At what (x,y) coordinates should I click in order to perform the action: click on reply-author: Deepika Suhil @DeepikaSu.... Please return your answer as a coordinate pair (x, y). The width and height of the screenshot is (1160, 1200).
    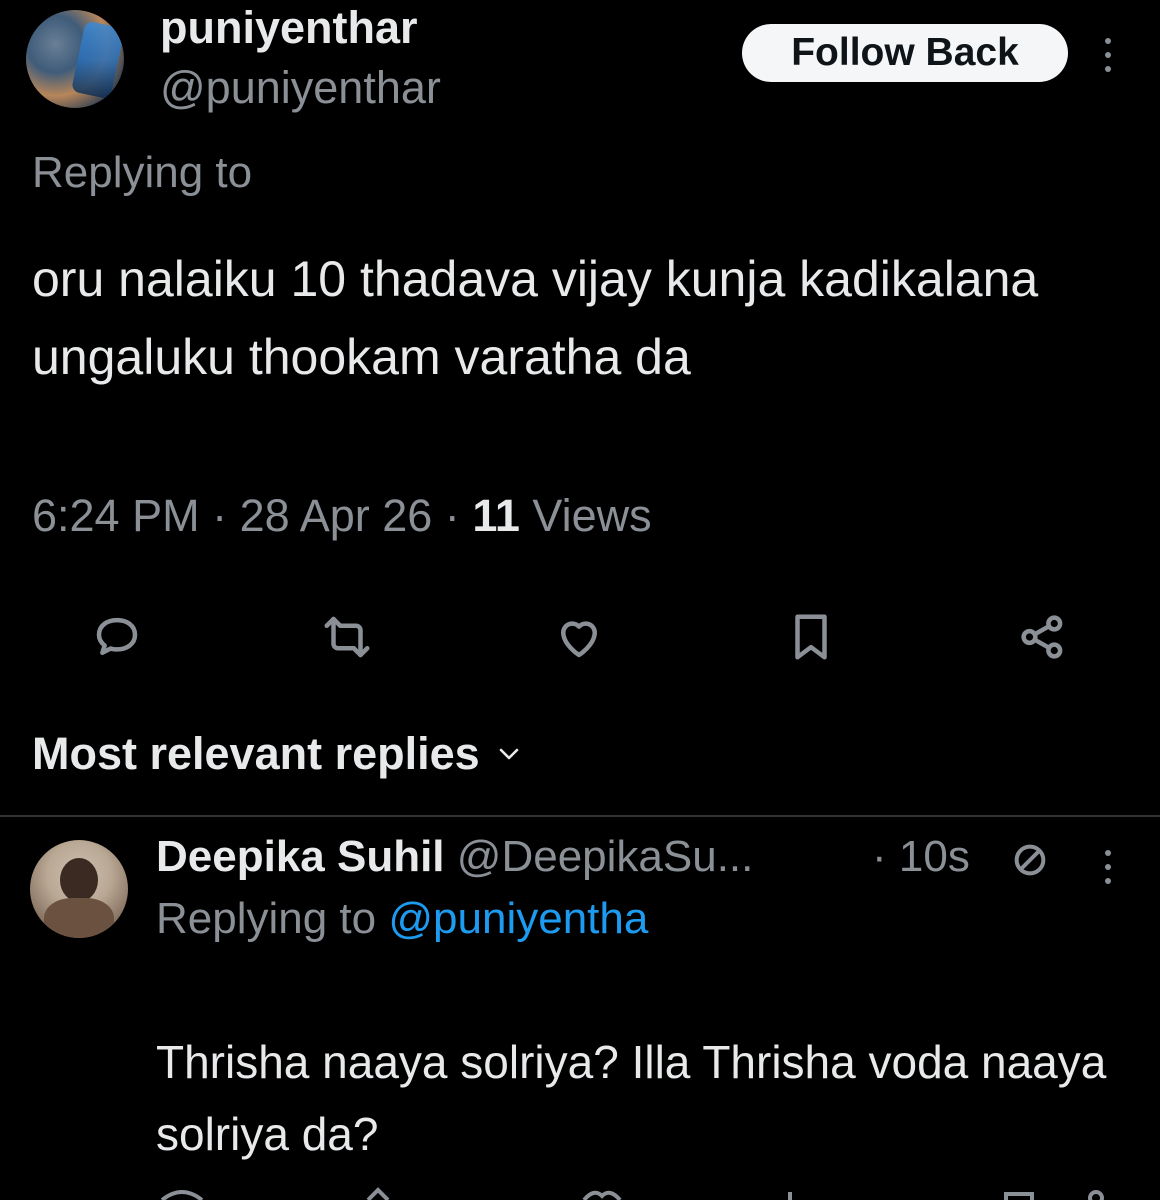
    Looking at the image, I should click on (454, 857).